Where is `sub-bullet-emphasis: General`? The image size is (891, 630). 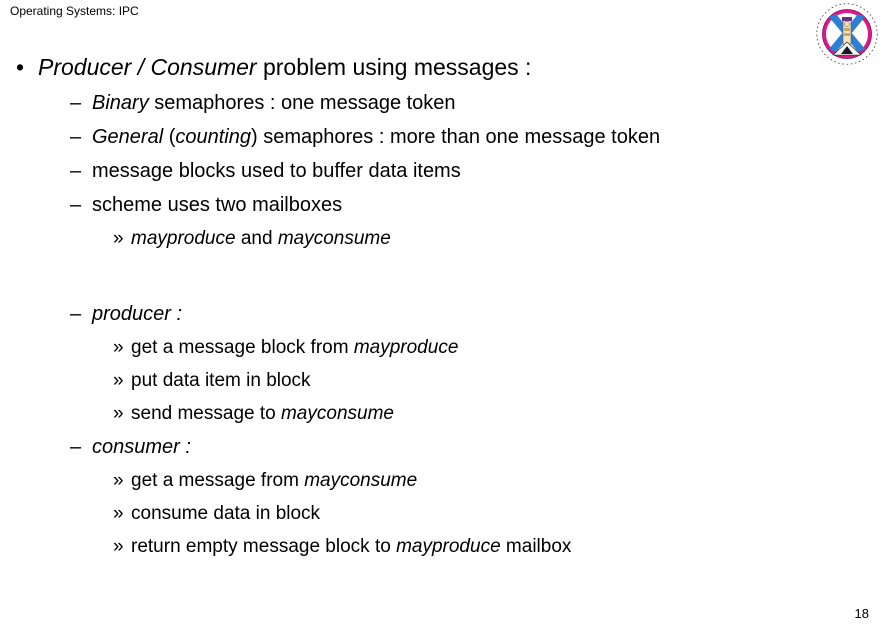 sub-bullet-emphasis: General is located at coordinates (128, 137).